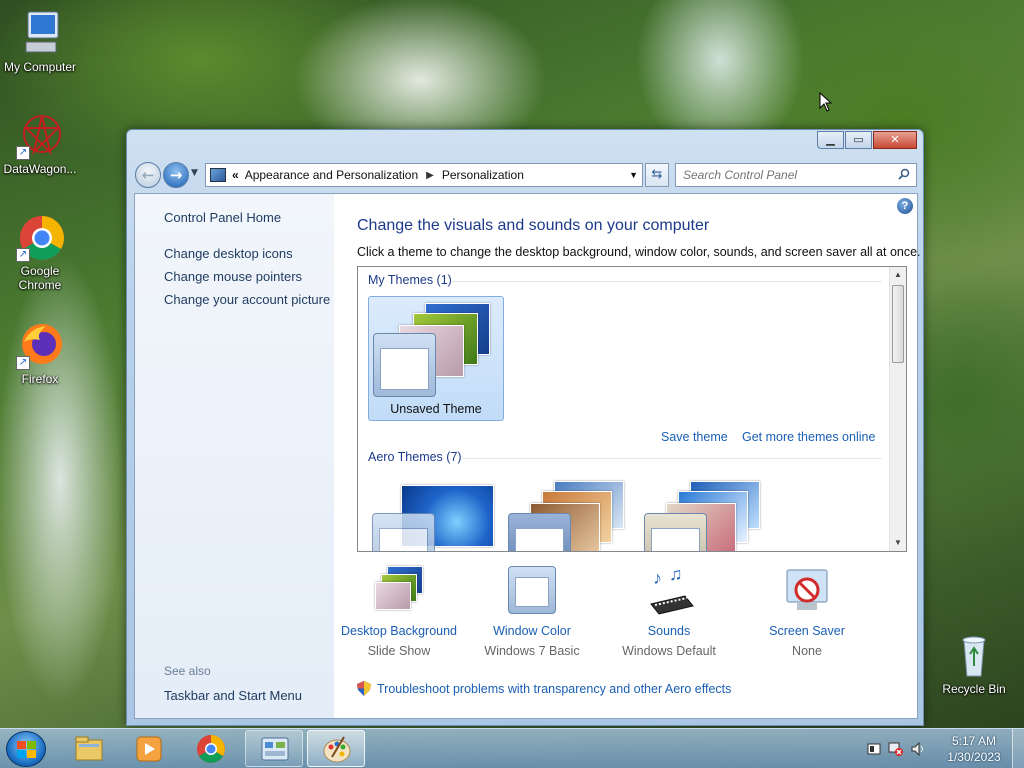  Describe the element at coordinates (905, 206) in the screenshot. I see `help-icon: ?` at that location.